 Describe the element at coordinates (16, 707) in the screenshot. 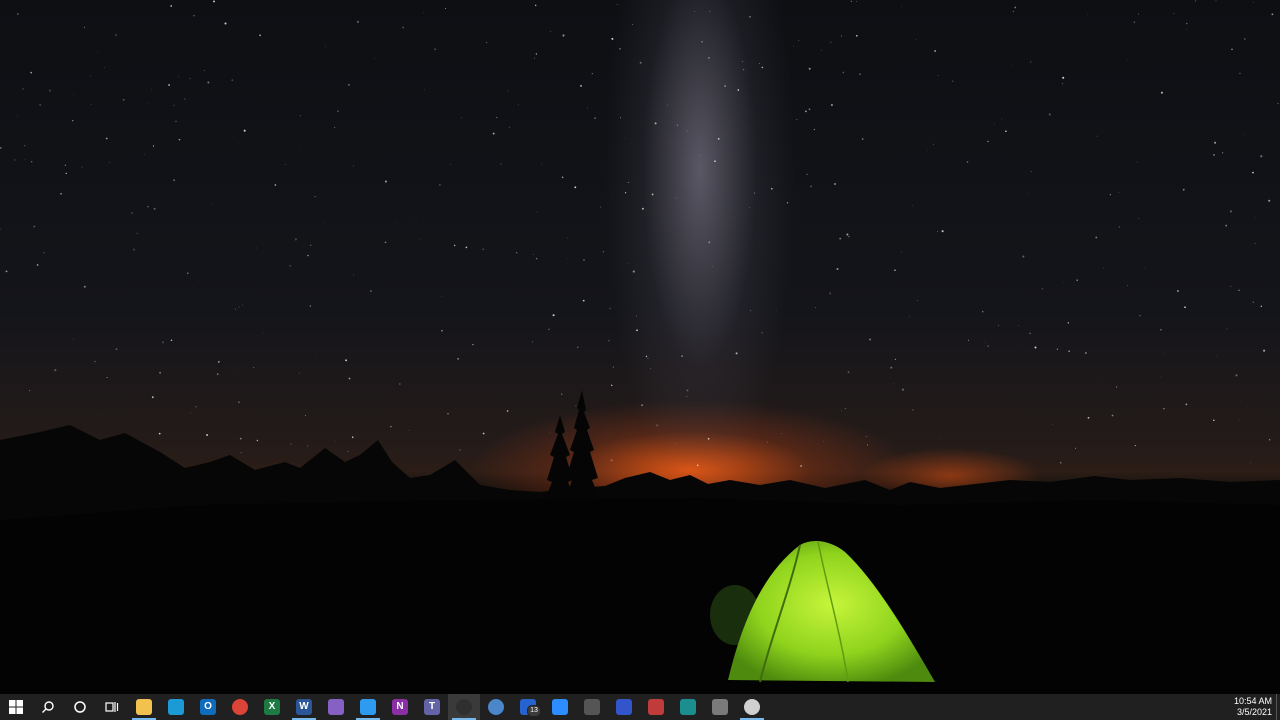

I see `start-button` at that location.